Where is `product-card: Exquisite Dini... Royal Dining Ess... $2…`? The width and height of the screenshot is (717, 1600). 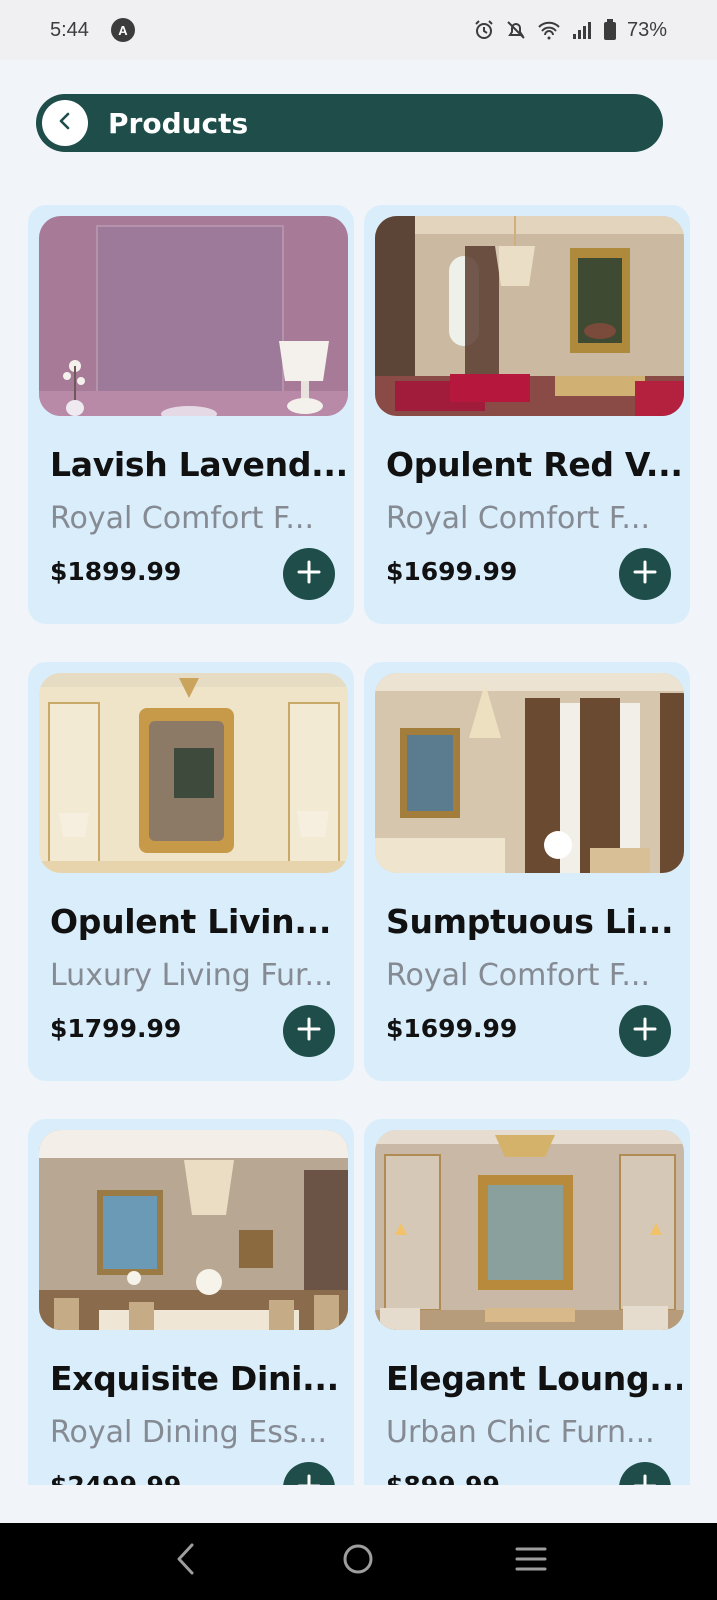
product-card: Exquisite Dini... Royal Dining Ess... $2… is located at coordinates (191, 1302).